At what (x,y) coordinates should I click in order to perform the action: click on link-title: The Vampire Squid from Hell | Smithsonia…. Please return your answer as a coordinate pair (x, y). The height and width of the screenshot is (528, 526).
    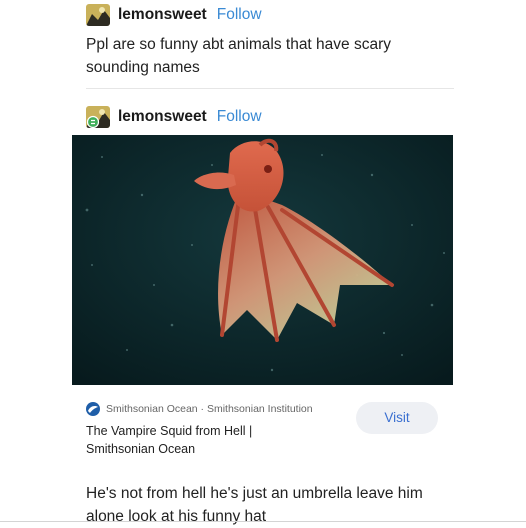
    Looking at the image, I should click on (206, 440).